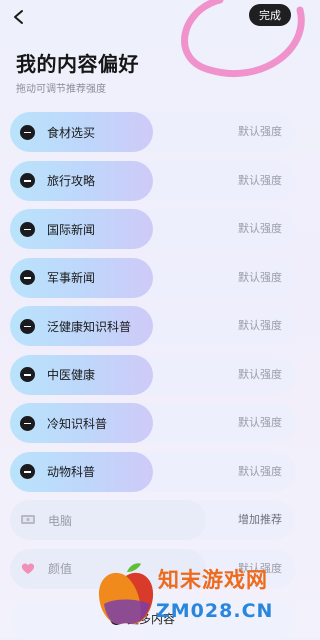 The width and height of the screenshot is (320, 640). I want to click on preference-row: 军事新闻 默认强度, so click(153, 277).